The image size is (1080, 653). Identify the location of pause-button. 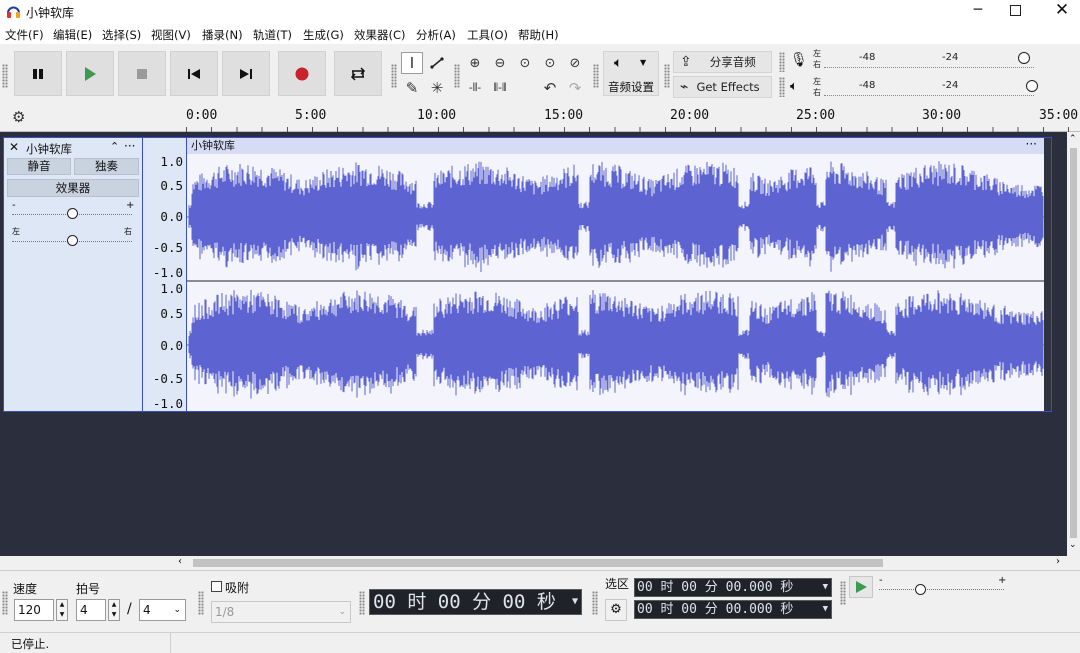
(38, 73).